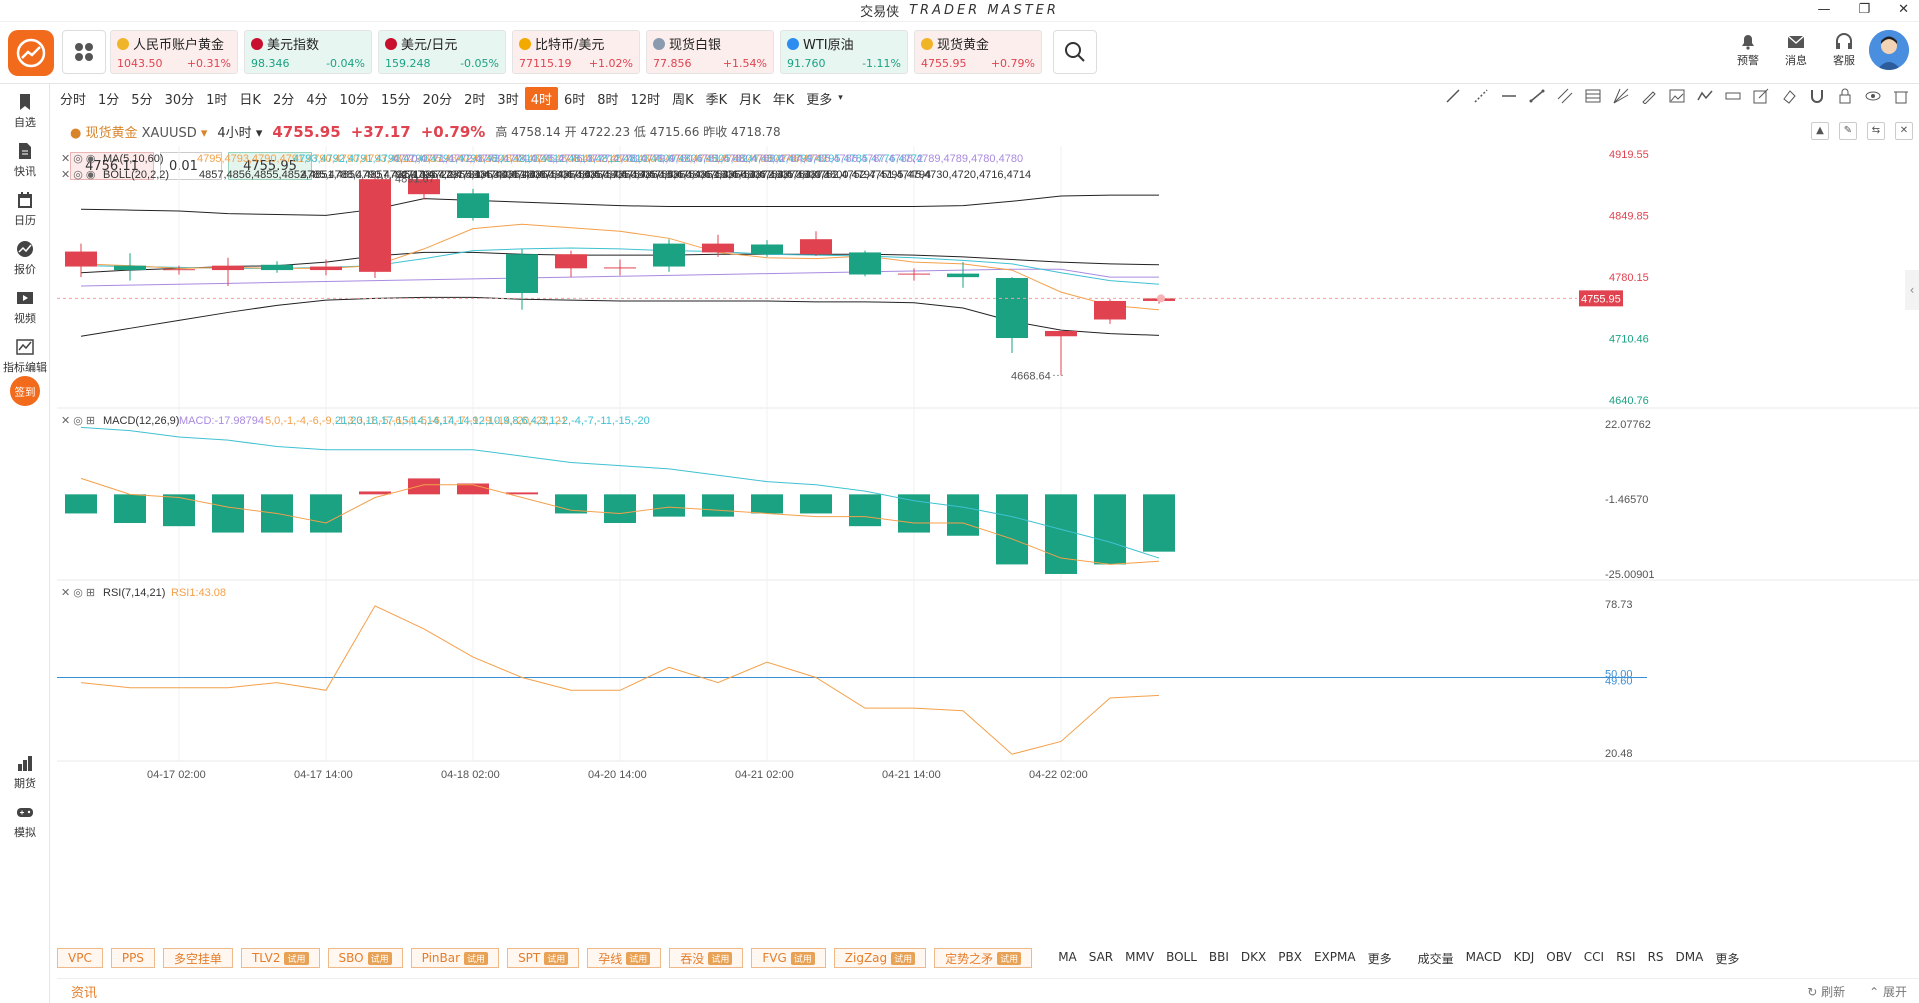 This screenshot has height=1003, width=1919. Describe the element at coordinates (1845, 96) in the screenshot. I see `lock-icon` at that location.